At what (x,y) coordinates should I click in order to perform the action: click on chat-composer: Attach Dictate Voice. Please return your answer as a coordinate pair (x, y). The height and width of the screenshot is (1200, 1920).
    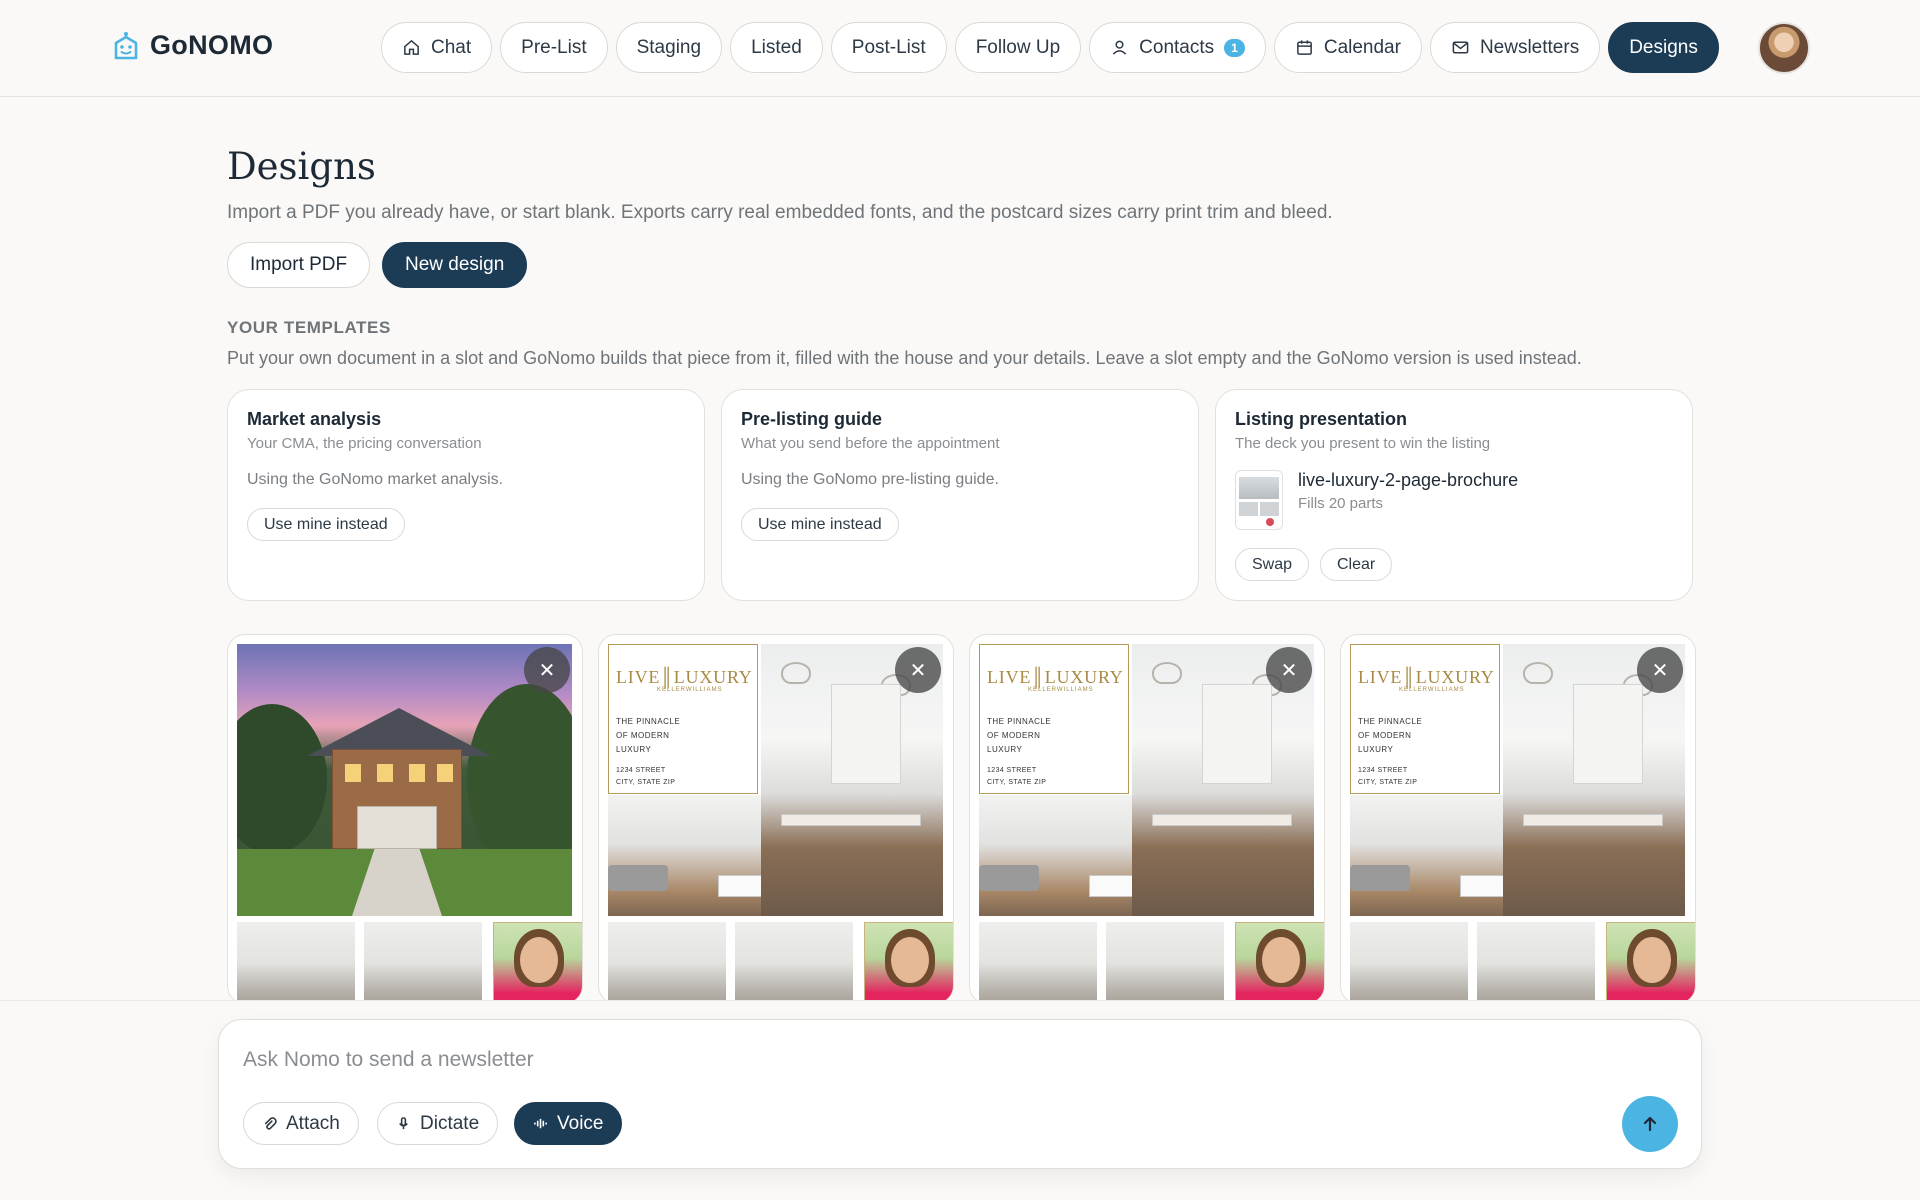
    Looking at the image, I should click on (960, 1094).